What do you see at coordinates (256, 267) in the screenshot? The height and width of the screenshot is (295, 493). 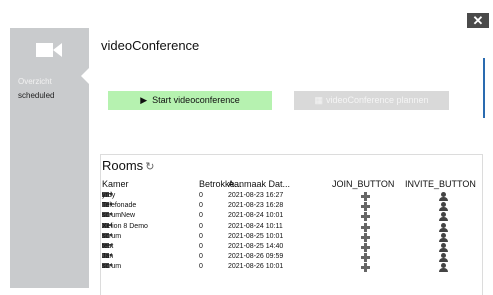 I see `created-date-cell: 2021-08-26 10:01` at bounding box center [256, 267].